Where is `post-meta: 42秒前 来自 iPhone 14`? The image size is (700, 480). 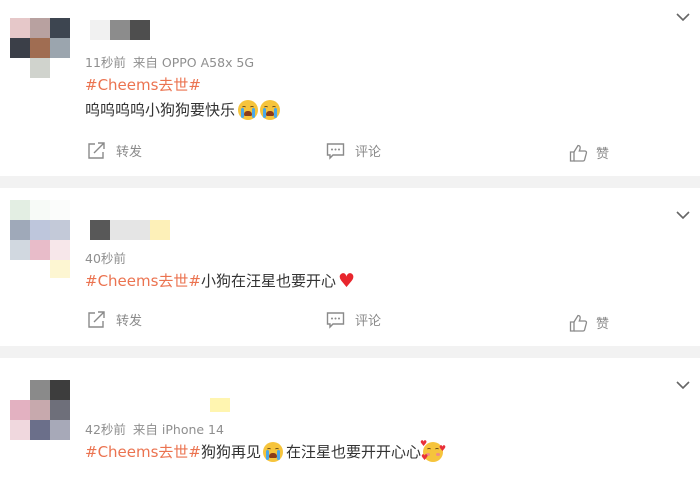
post-meta: 42秒前 来自 iPhone 14 is located at coordinates (154, 428).